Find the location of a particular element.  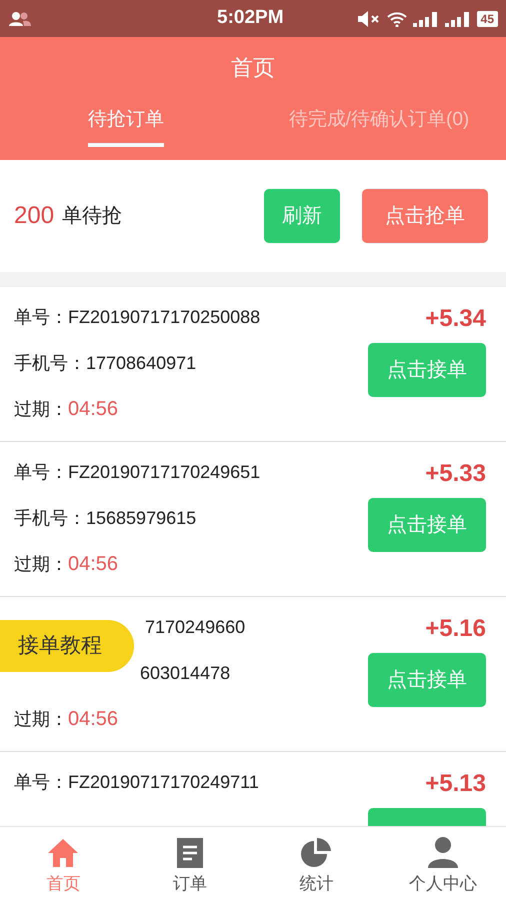

phone-number: 17708640971 is located at coordinates (141, 363).